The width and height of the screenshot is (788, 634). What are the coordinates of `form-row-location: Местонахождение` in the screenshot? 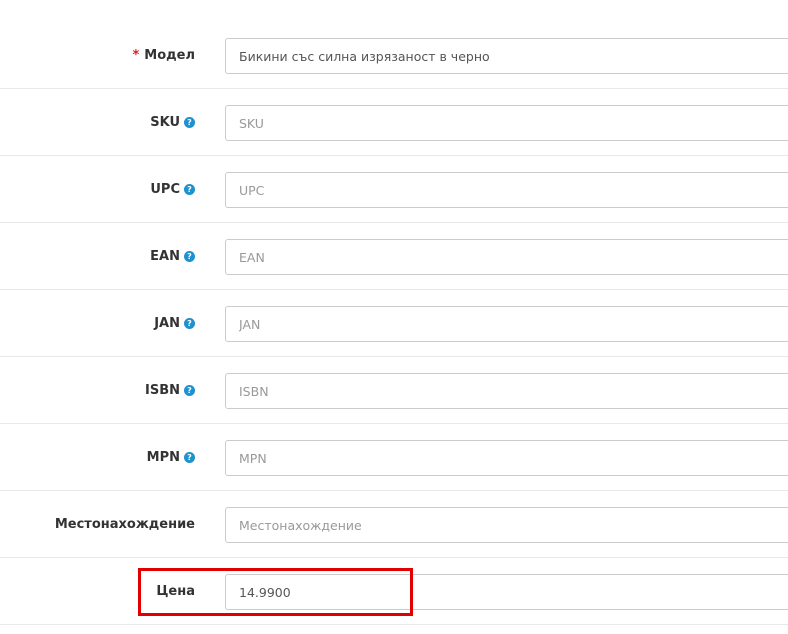 It's located at (394, 524).